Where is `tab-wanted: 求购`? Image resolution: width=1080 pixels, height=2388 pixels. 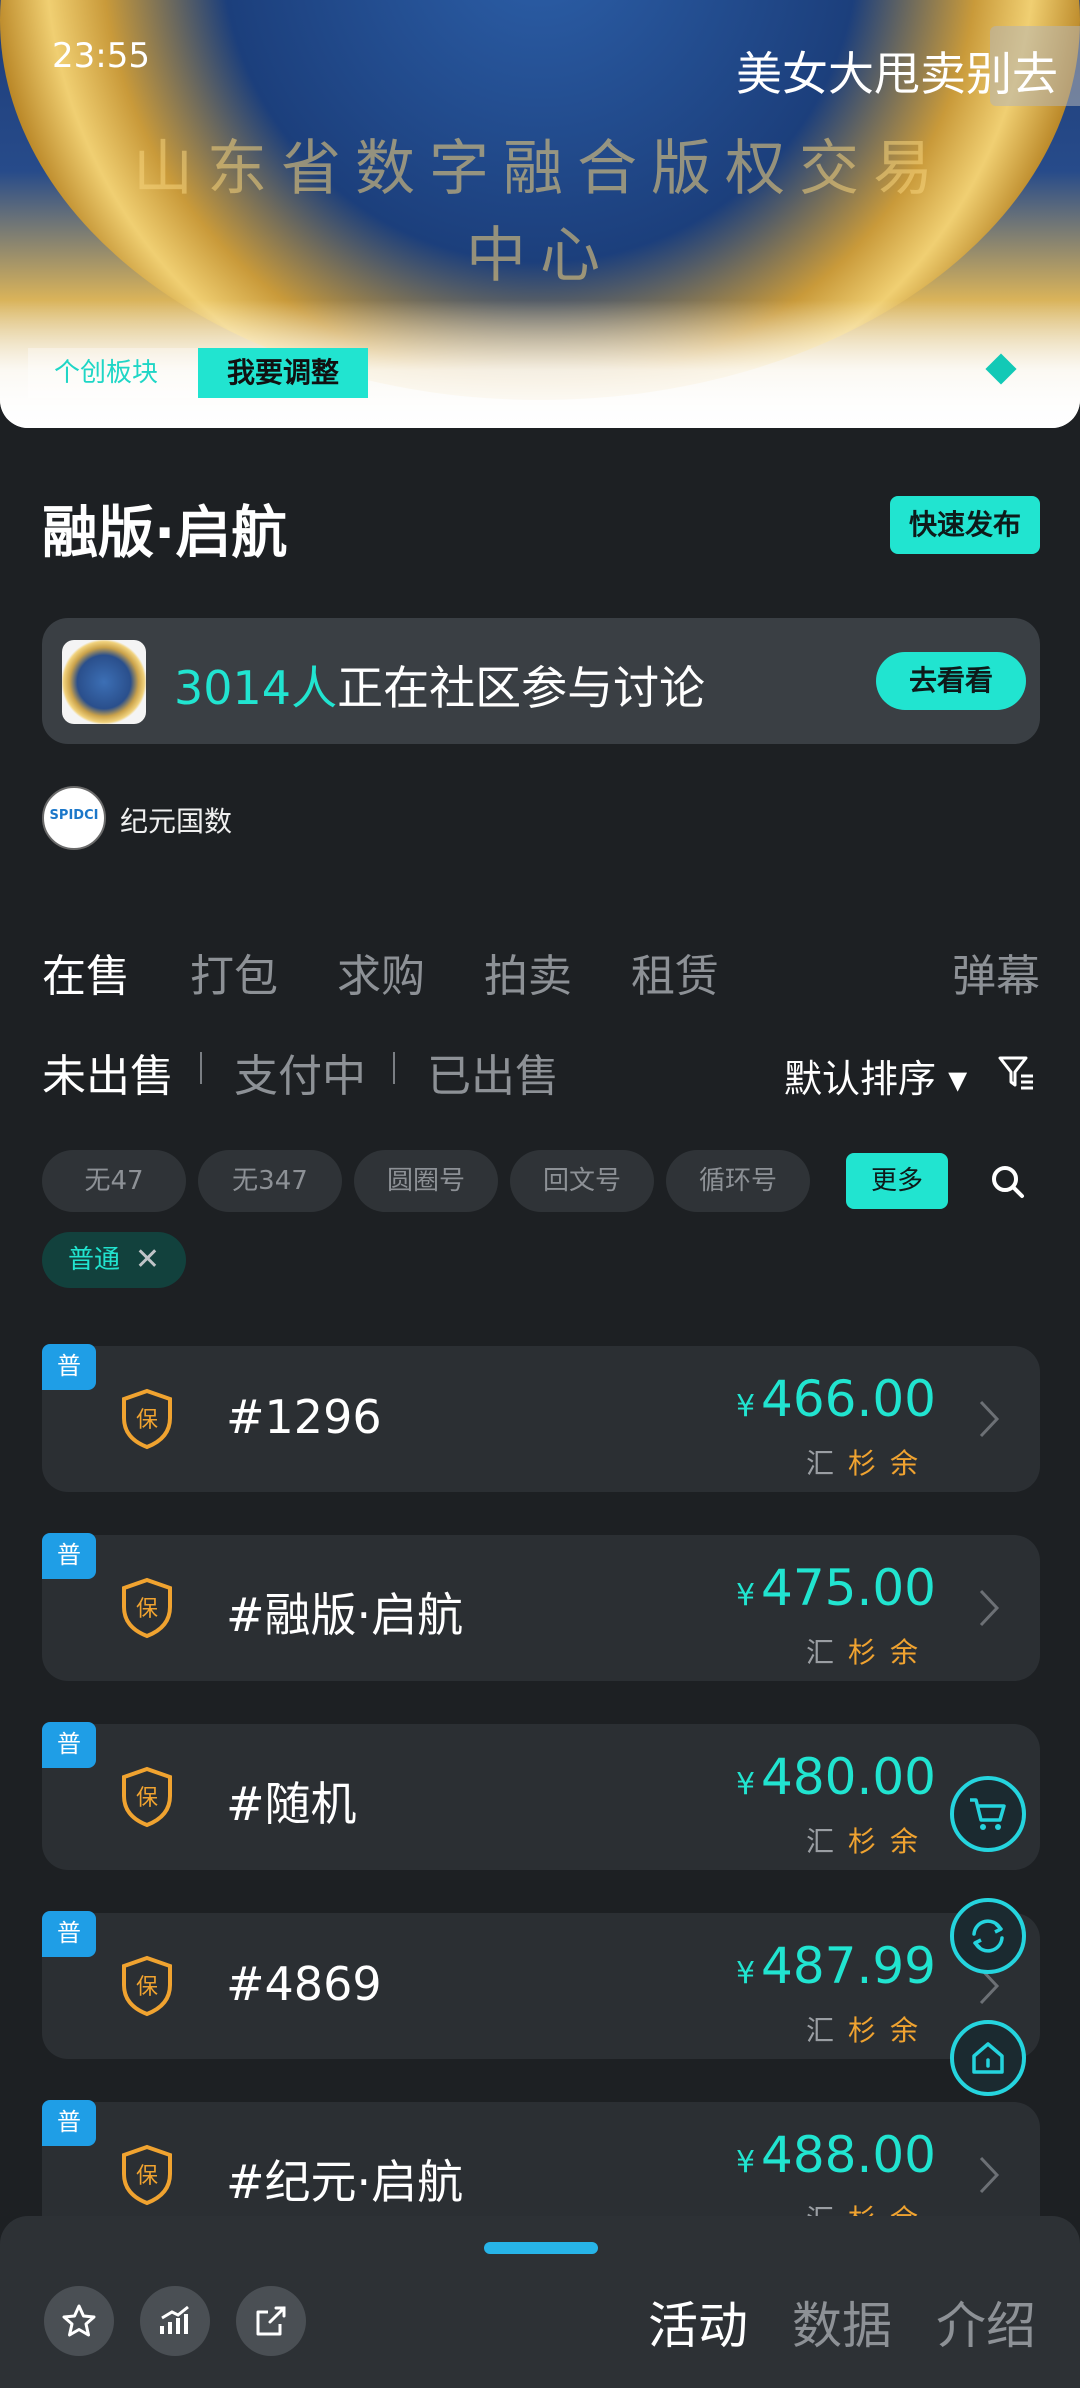 tab-wanted: 求购 is located at coordinates (381, 972).